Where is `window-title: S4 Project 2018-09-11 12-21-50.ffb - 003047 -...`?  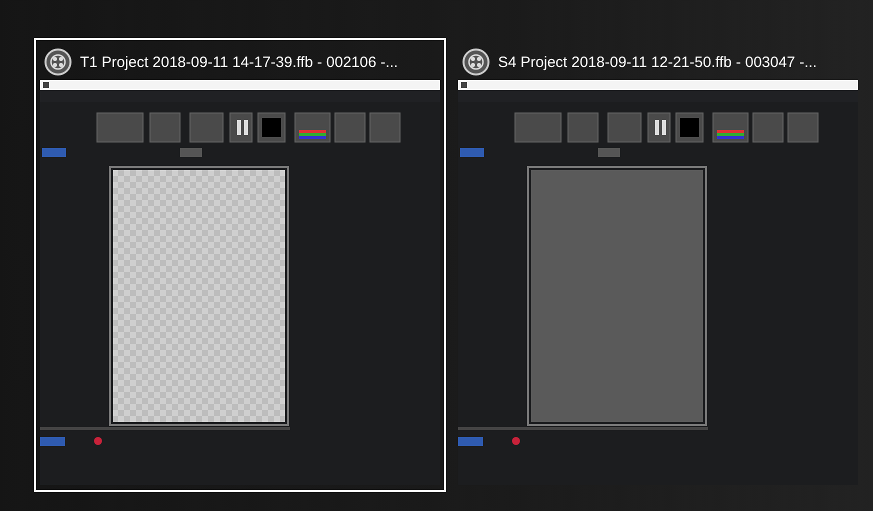 window-title: S4 Project 2018-09-11 12-21-50.ffb - 003047 -... is located at coordinates (657, 62).